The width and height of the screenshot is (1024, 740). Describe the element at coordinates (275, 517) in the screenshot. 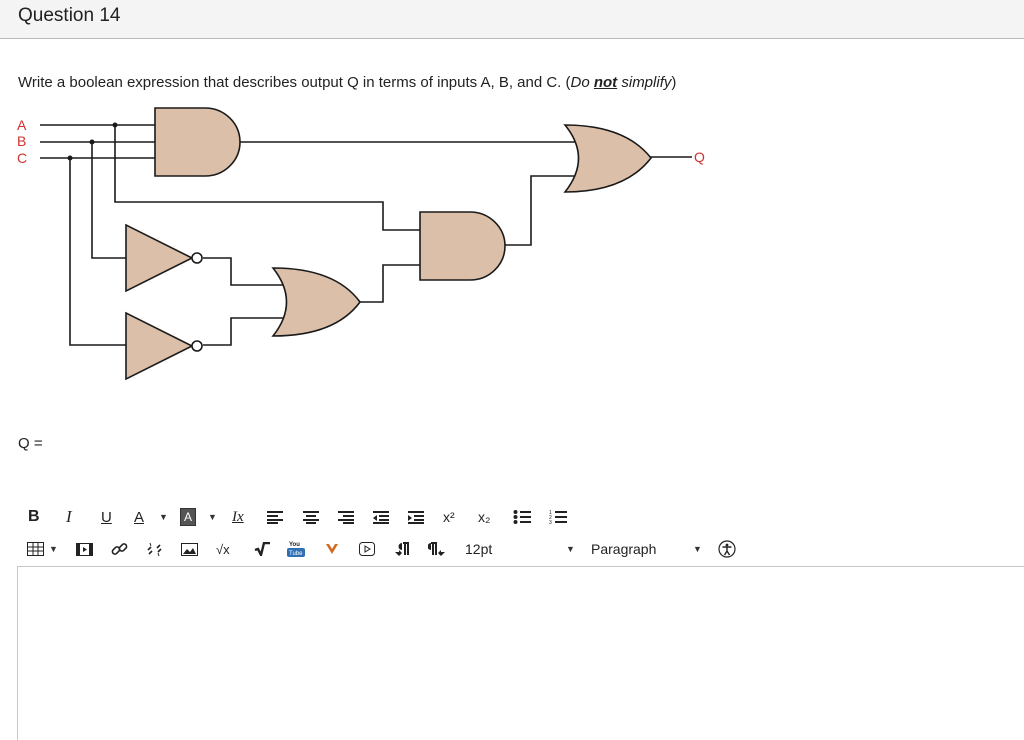

I see `align-left-icon` at that location.